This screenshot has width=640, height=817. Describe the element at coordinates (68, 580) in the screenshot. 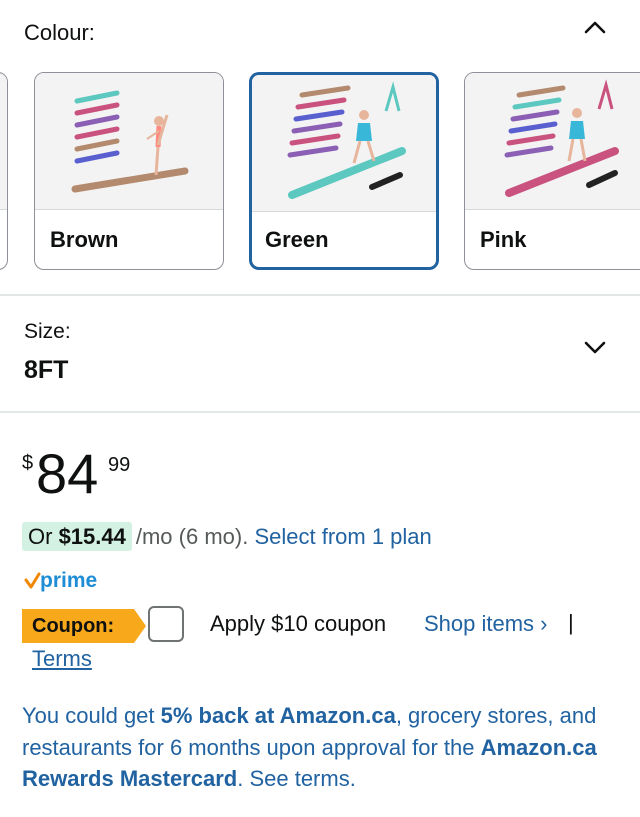

I see `prime-label: prime` at that location.